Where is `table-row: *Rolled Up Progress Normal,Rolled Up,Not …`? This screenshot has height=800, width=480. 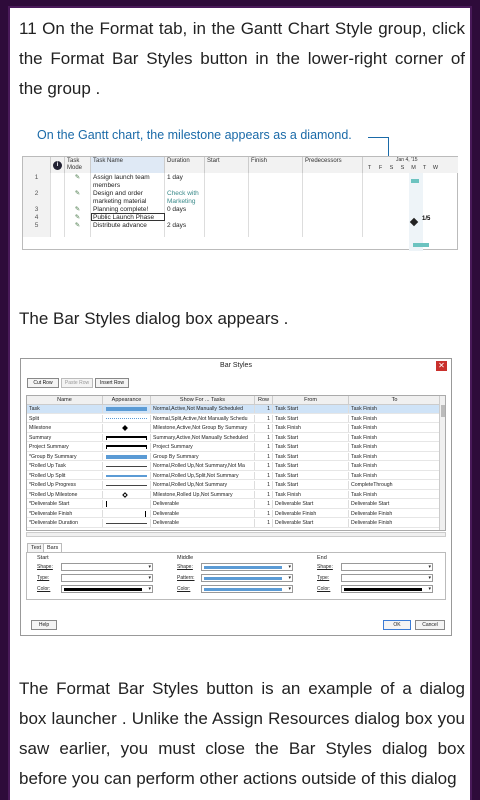 table-row: *Rolled Up Progress Normal,Rolled Up,Not … is located at coordinates (234, 485).